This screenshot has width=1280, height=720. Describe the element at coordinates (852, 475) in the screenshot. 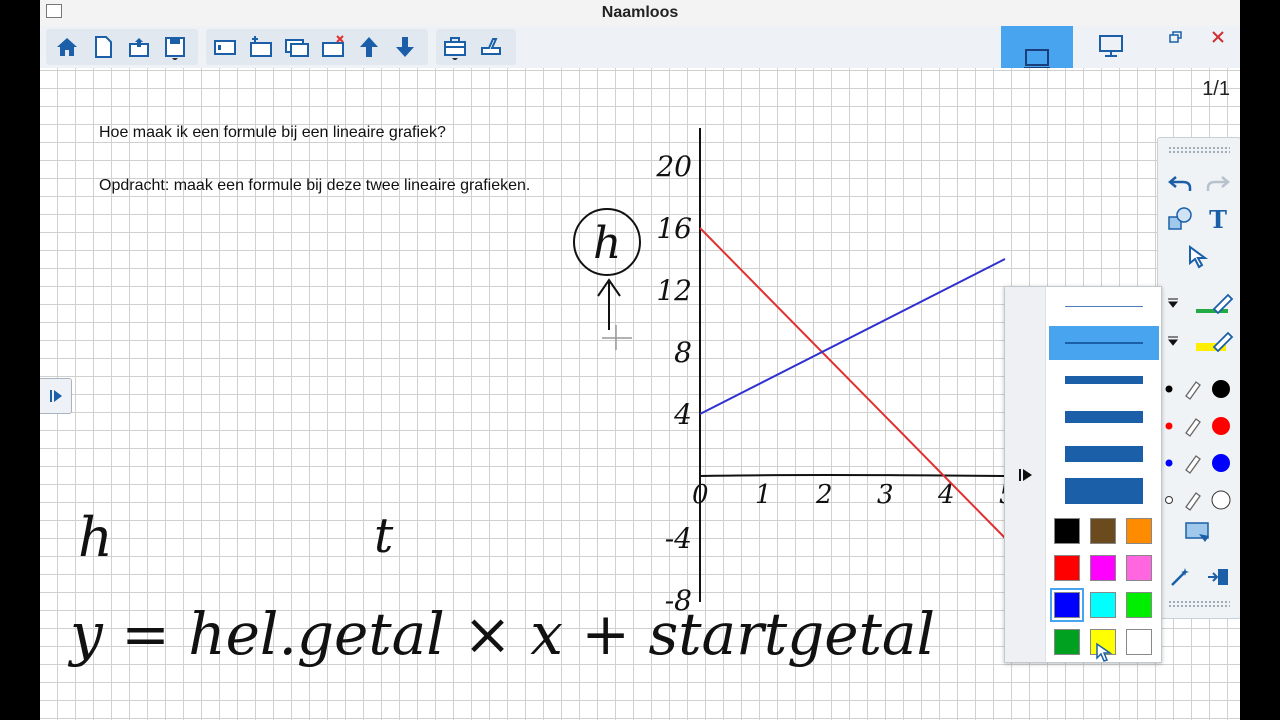

I see `x-axis` at that location.